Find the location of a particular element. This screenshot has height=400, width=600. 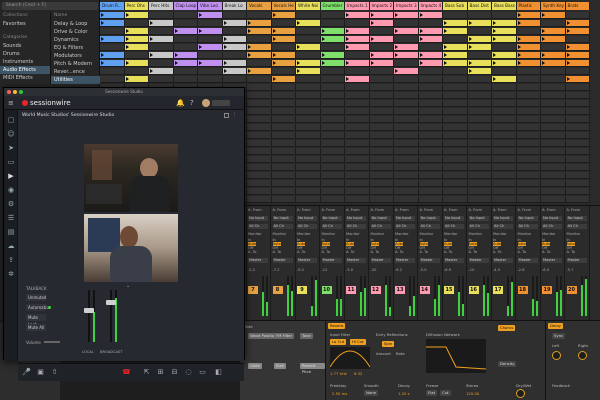

track-number: 15 is located at coordinates (449, 290).